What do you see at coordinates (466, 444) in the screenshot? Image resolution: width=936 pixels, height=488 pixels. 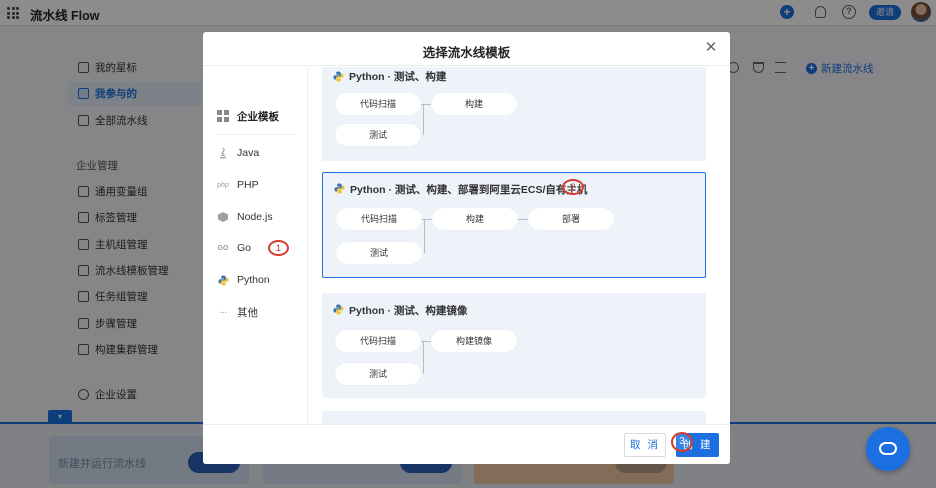 I see `modal-footer: 取 消 创 建` at bounding box center [466, 444].